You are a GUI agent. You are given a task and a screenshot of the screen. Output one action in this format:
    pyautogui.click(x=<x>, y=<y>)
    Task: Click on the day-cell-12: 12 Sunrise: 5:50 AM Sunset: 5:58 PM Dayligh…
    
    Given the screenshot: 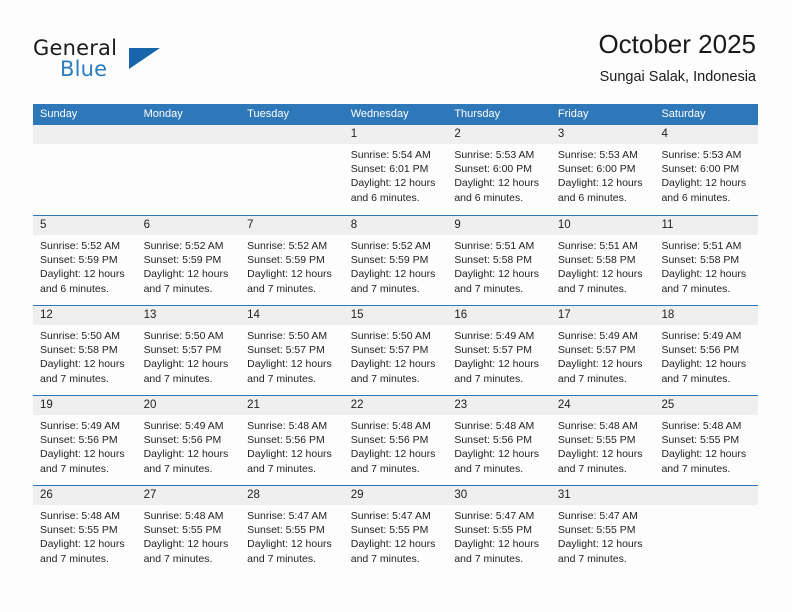 What is the action you would take?
    pyautogui.click(x=85, y=350)
    